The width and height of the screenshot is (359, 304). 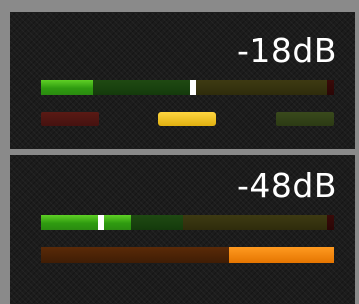 I want to click on input-level-meter, so click(x=187, y=87).